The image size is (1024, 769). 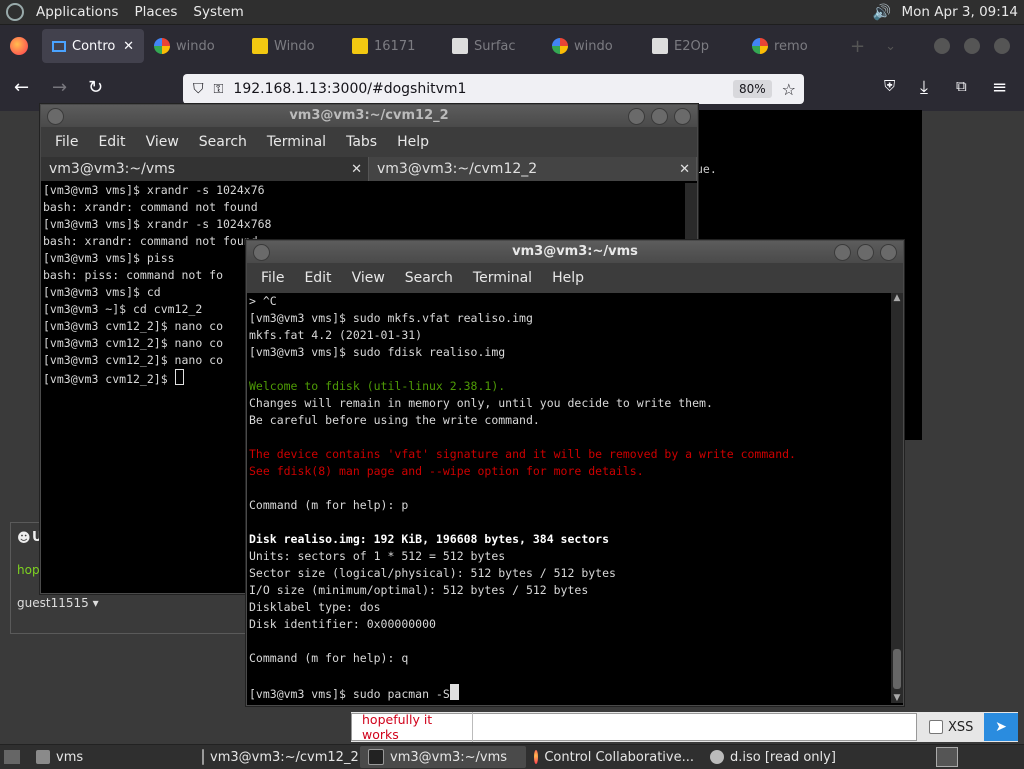 I want to click on terminal-menubar: File Edit View Search Terminal Tabs Help, so click(x=369, y=142).